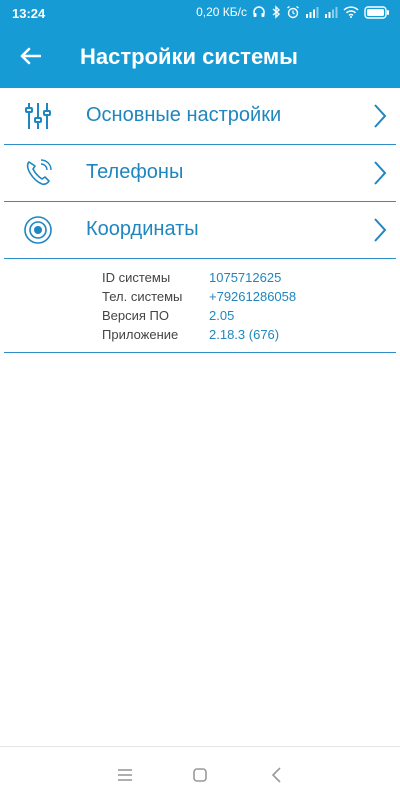  What do you see at coordinates (135, 172) in the screenshot?
I see `menu-item-label: Телефоны` at bounding box center [135, 172].